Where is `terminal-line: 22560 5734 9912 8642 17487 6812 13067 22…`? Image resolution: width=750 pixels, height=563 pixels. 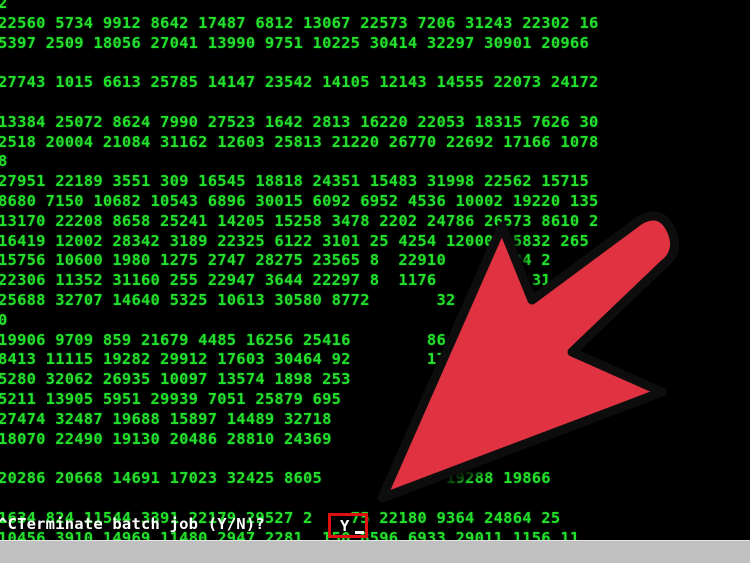 terminal-line: 22560 5734 9912 8642 17487 6812 13067 22… is located at coordinates (299, 22).